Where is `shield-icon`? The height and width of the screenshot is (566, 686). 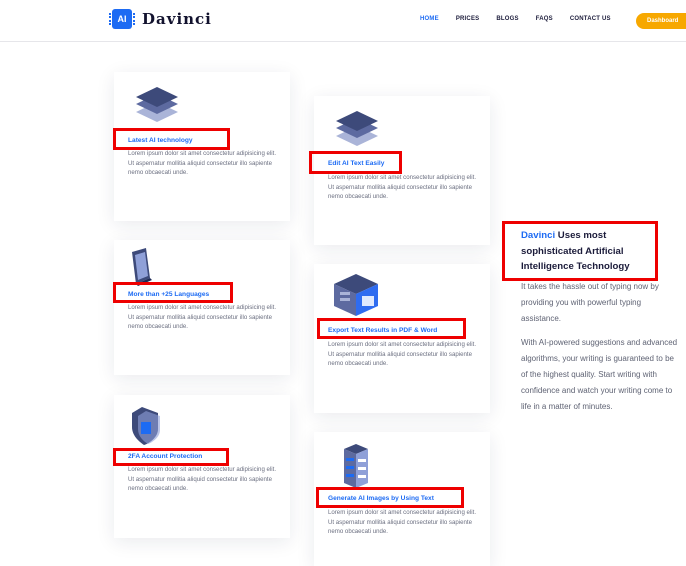
shield-icon is located at coordinates (146, 426).